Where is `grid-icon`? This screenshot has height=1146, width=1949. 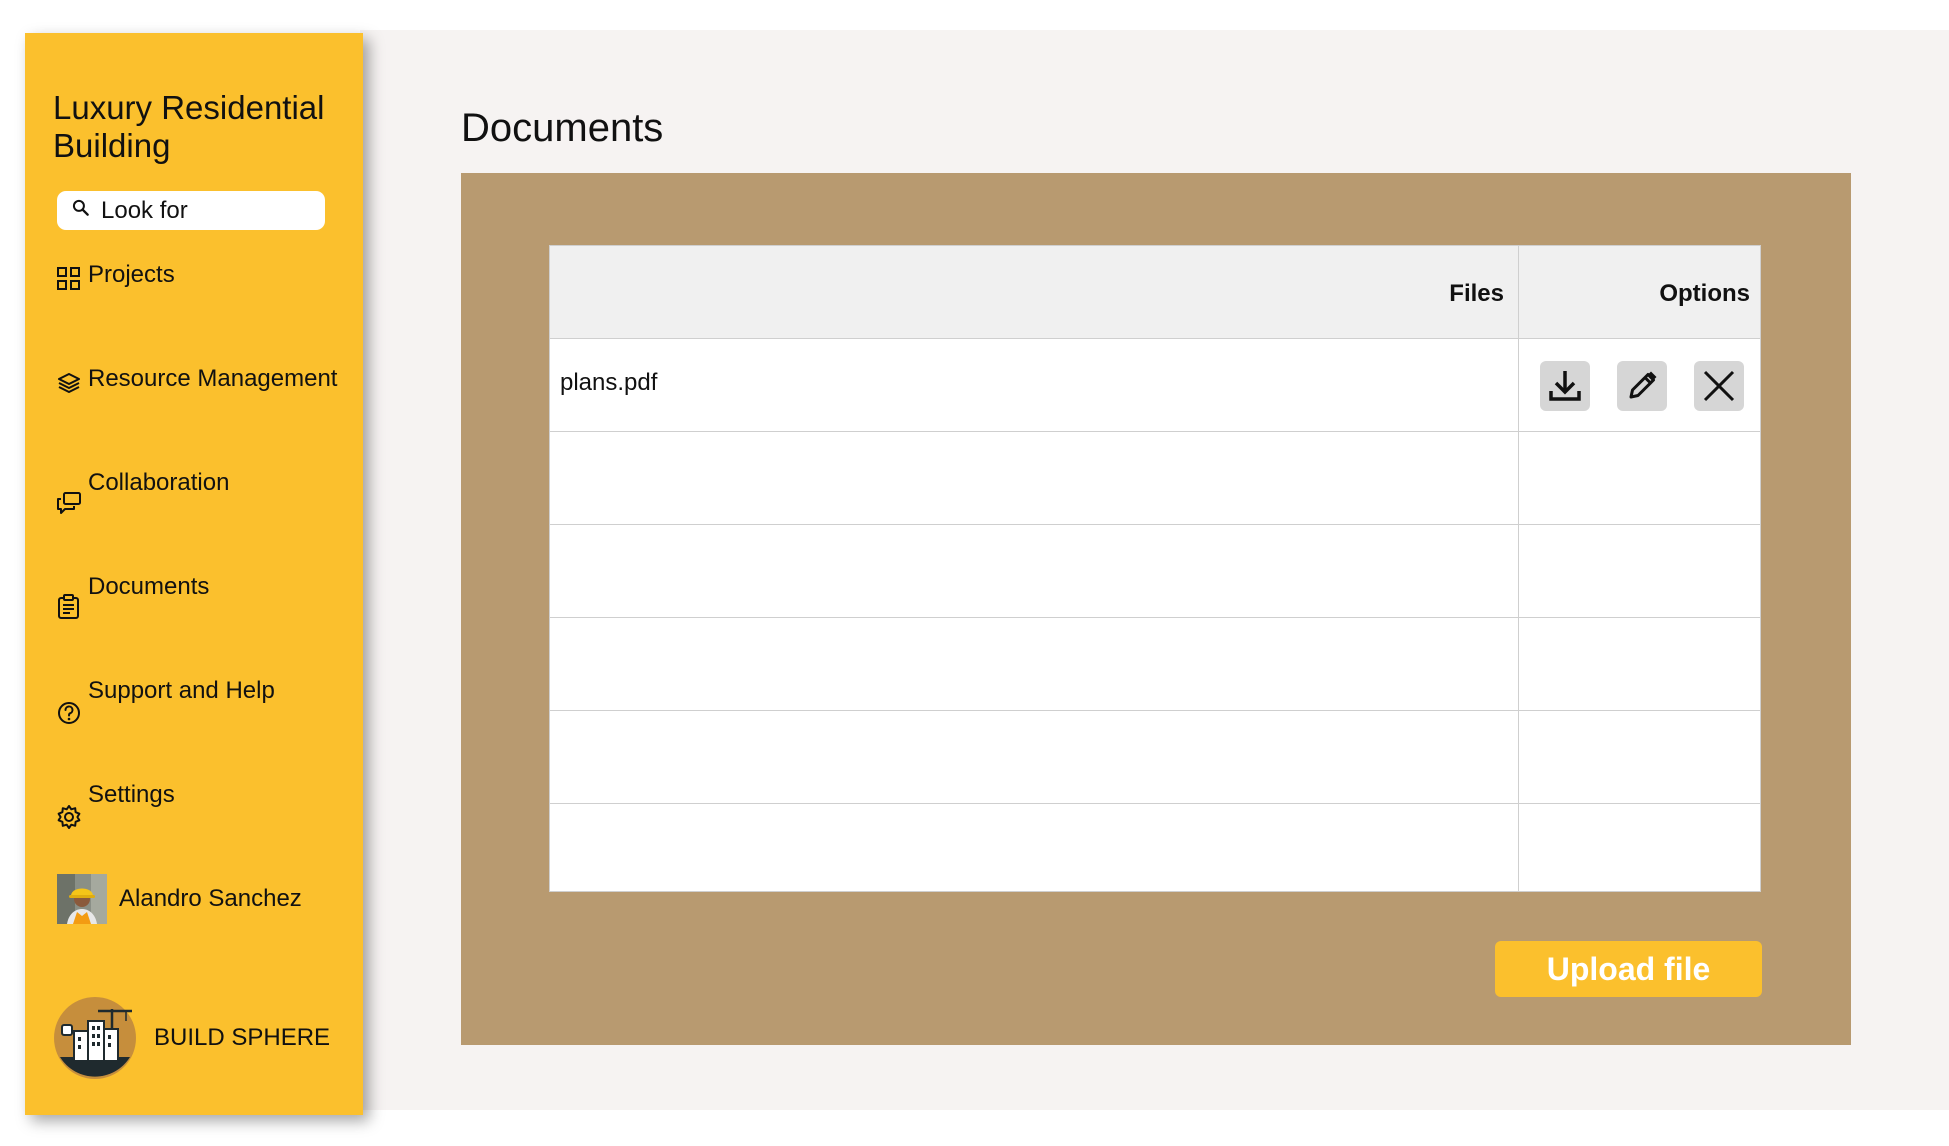
grid-icon is located at coordinates (69, 279).